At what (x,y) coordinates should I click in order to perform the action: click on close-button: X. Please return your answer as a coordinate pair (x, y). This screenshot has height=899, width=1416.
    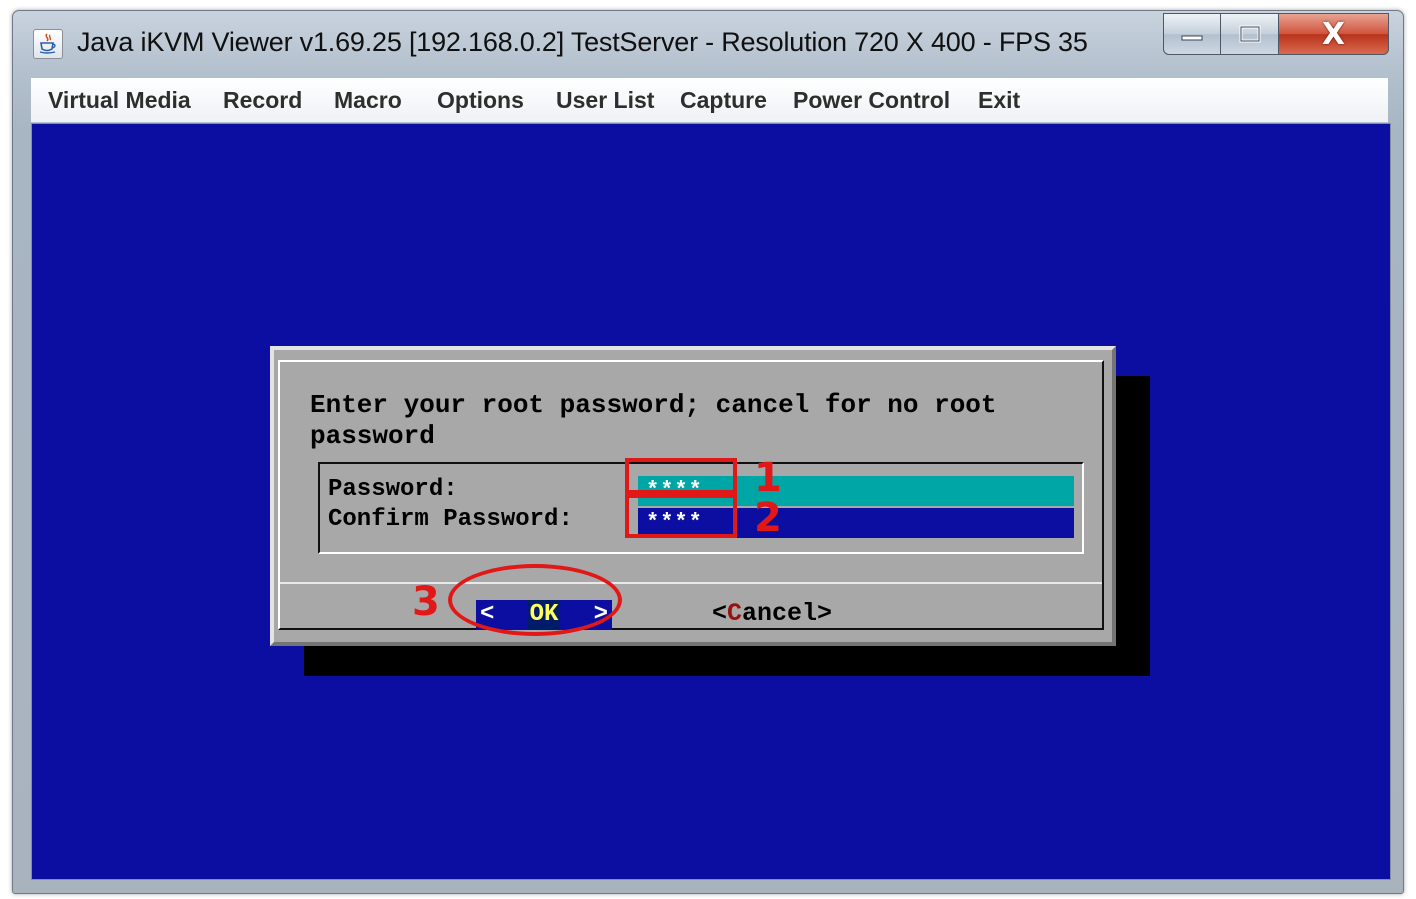
    Looking at the image, I should click on (1334, 34).